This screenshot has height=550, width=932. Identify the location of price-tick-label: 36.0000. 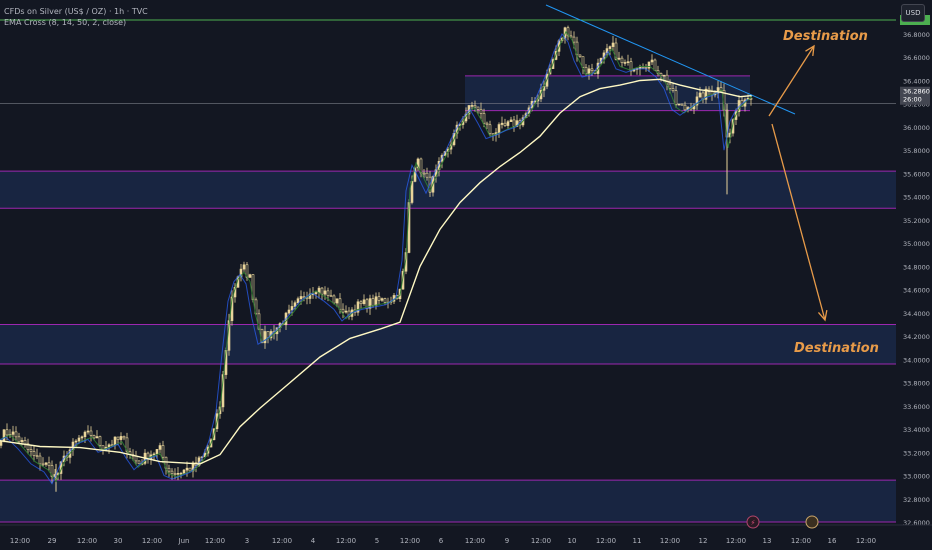
(916, 128).